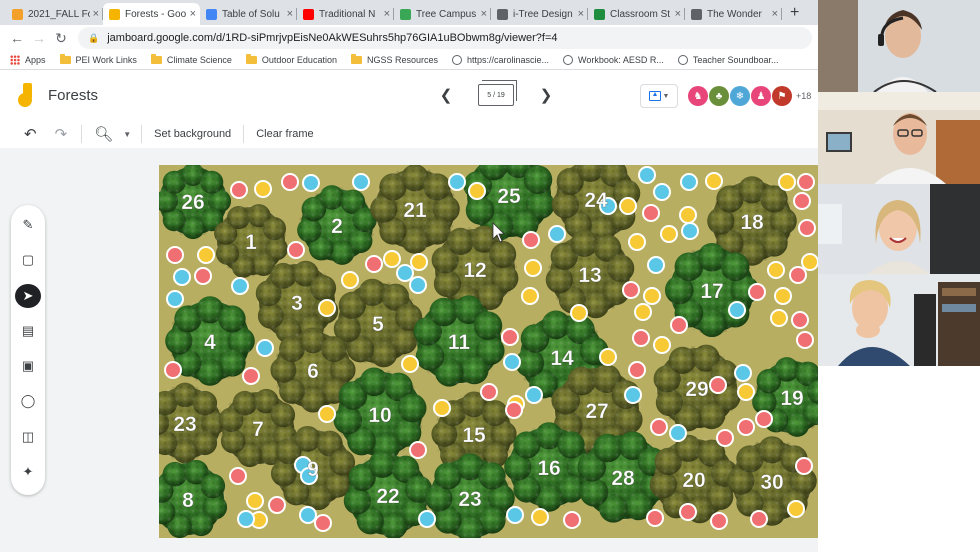  Describe the element at coordinates (740, 96) in the screenshot. I see `participant-avatar-icon: ❄` at that location.